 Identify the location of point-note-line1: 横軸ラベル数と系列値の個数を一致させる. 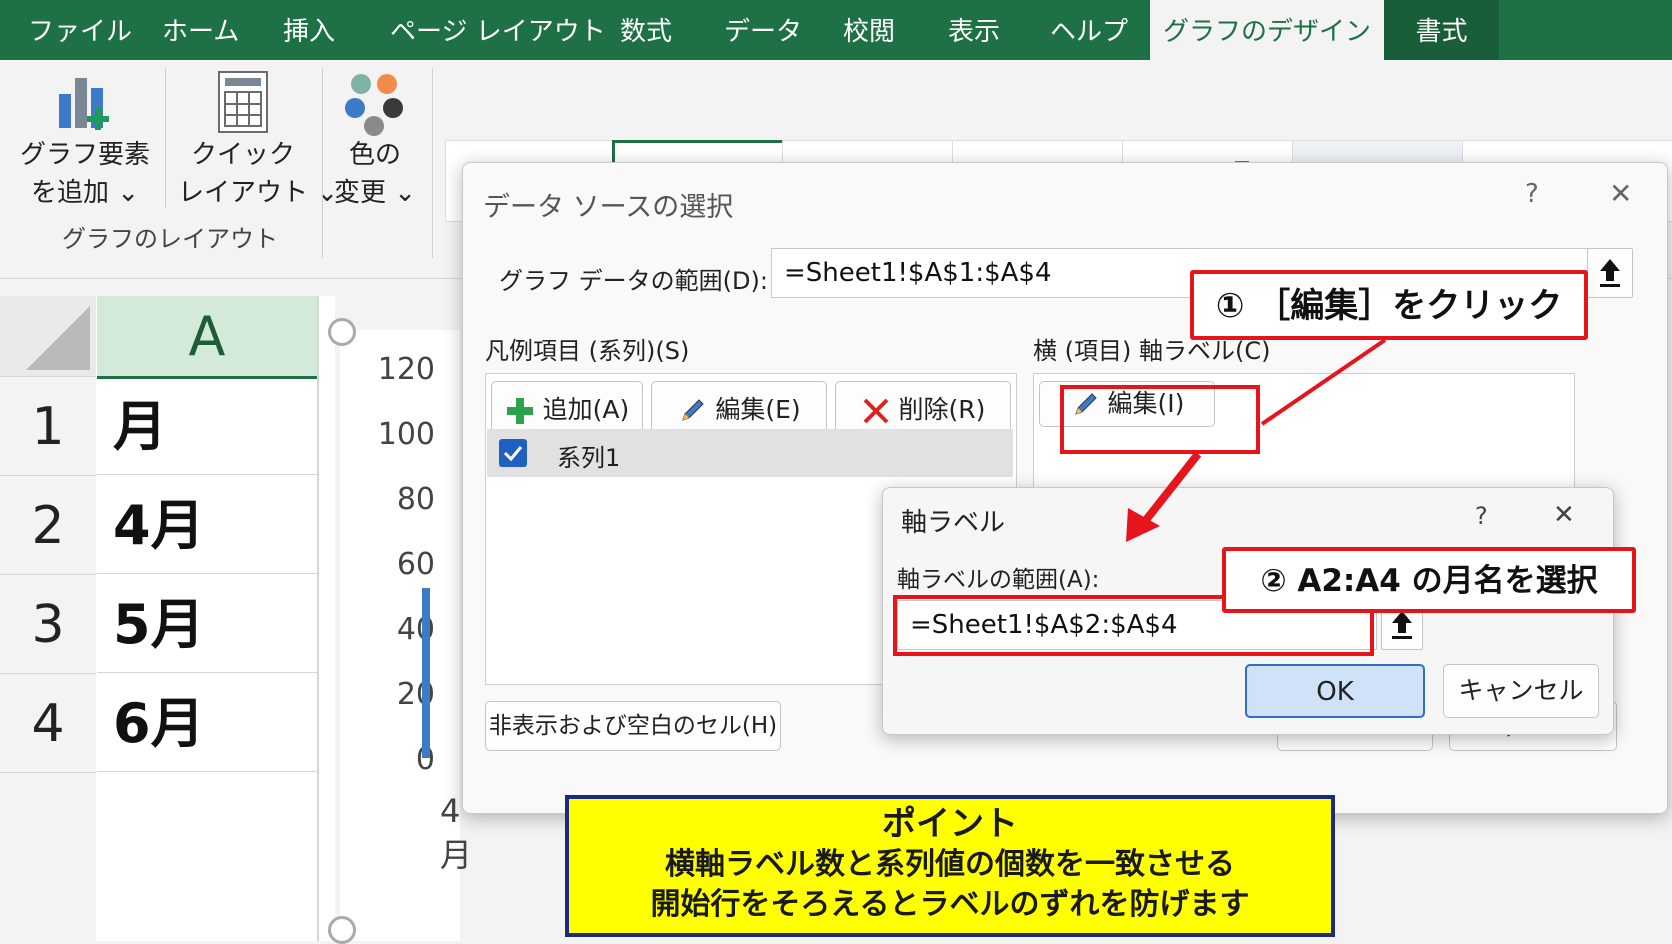
(950, 864).